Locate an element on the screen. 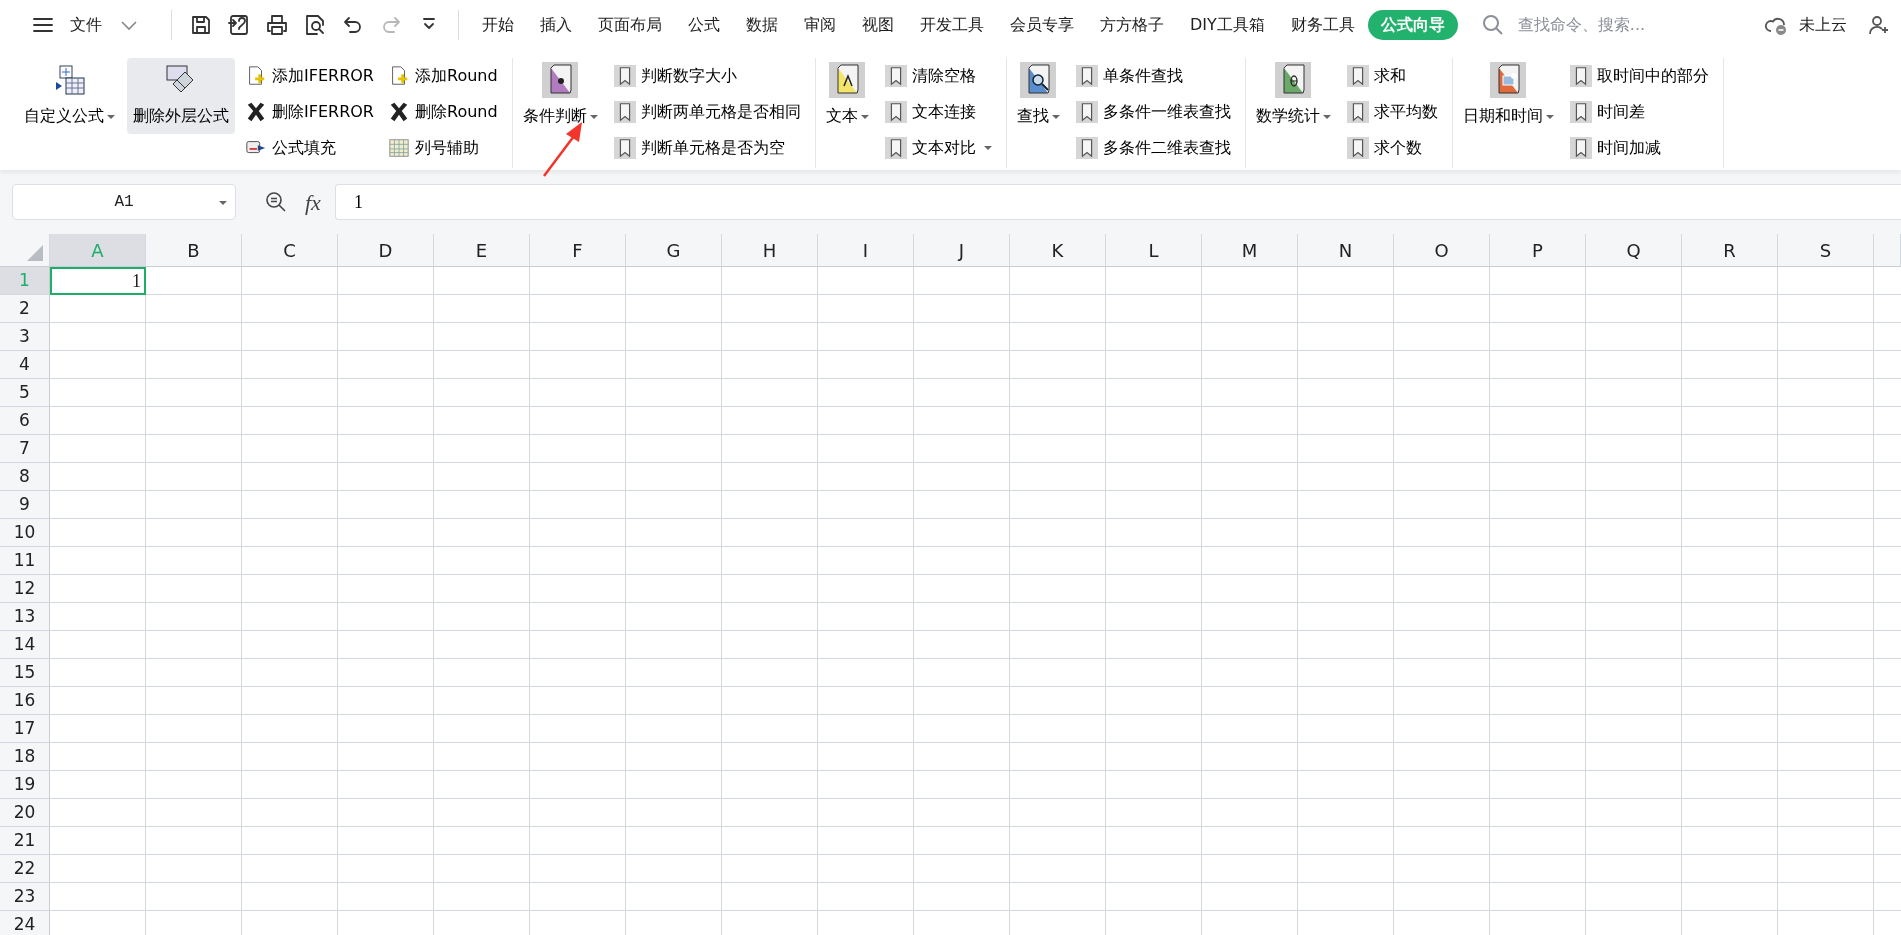 This screenshot has width=1901, height=935. row-header: 19 is located at coordinates (25, 785).